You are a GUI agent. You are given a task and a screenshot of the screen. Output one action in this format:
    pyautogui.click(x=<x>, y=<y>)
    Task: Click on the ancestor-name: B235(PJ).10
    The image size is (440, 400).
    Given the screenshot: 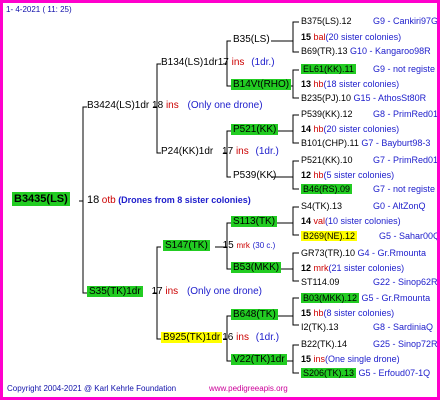 What is the action you would take?
    pyautogui.click(x=326, y=98)
    